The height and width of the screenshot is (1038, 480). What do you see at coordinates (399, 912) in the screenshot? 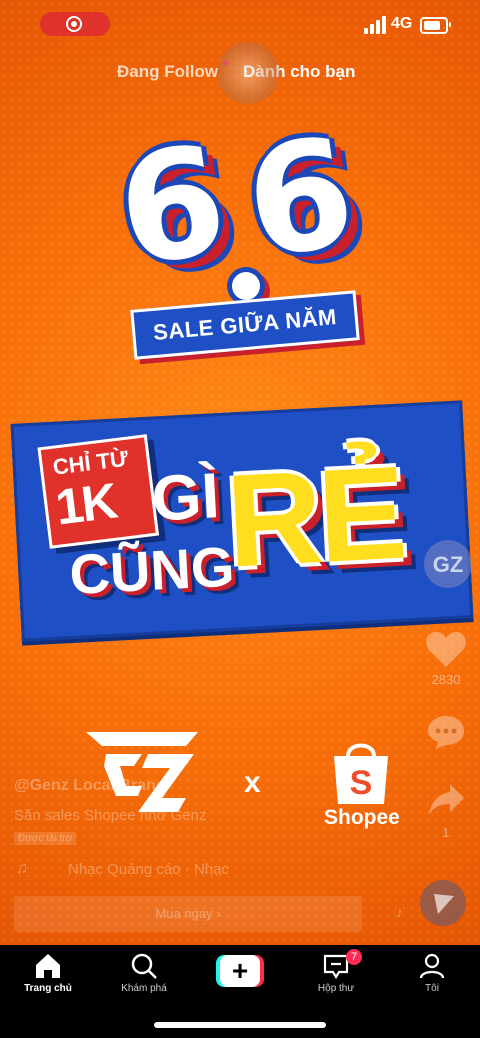
I see `small-music-note-icon: ♪` at bounding box center [399, 912].